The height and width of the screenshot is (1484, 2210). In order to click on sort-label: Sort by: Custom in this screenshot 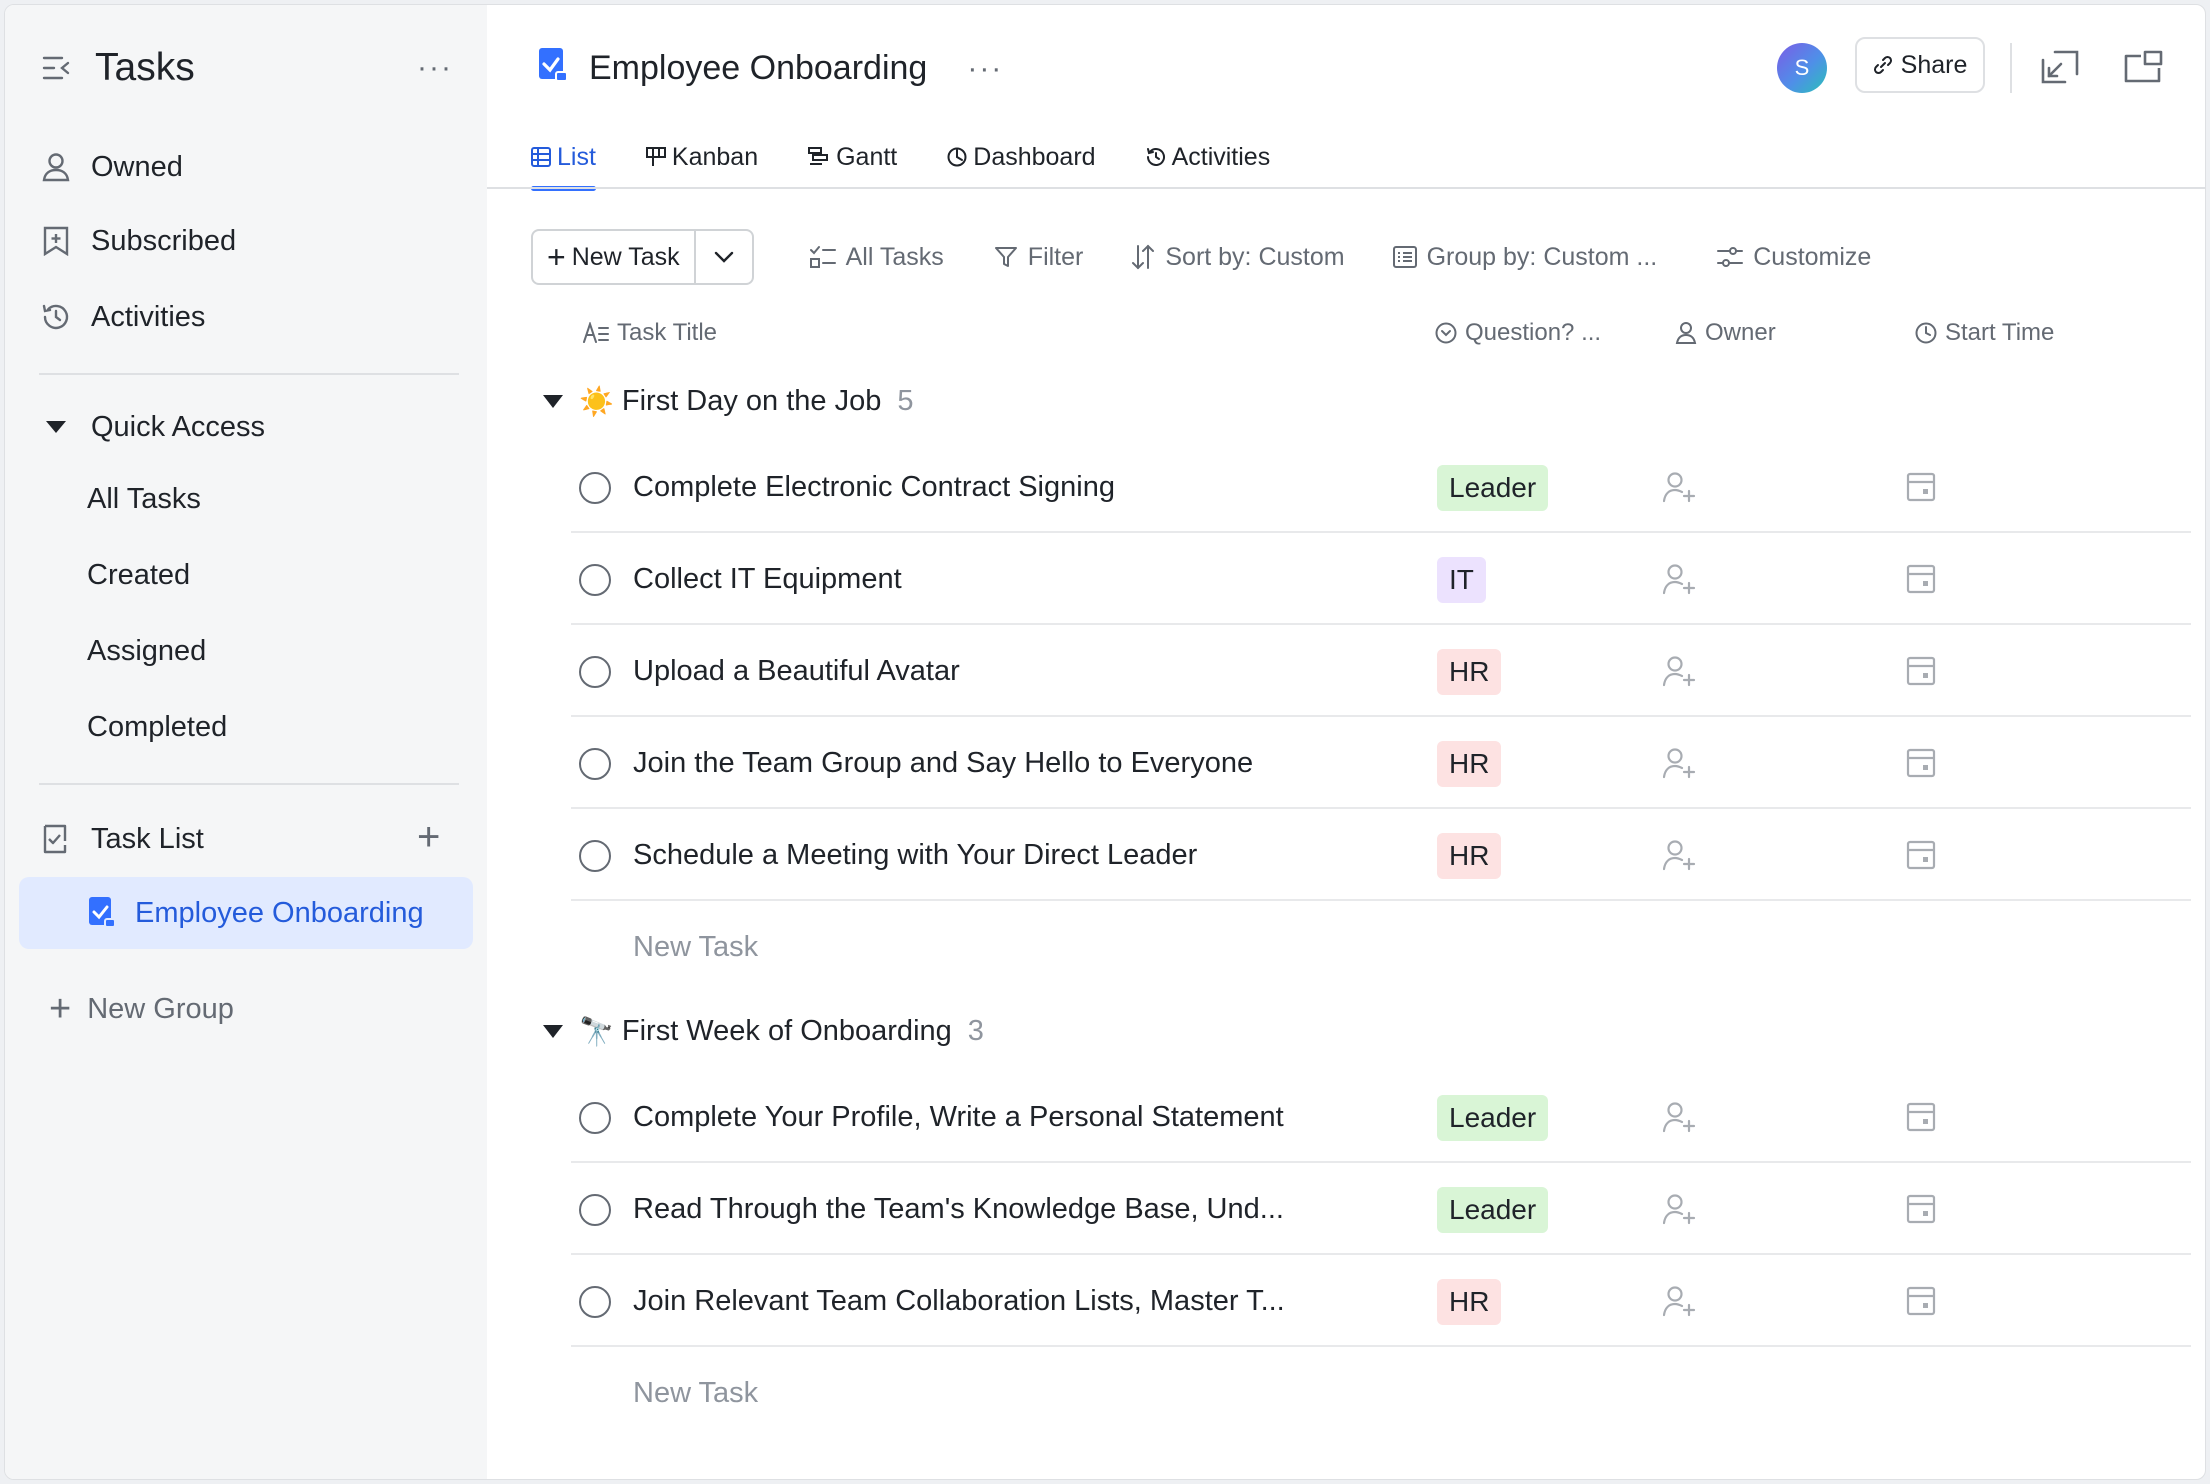, I will do `click(1255, 256)`.